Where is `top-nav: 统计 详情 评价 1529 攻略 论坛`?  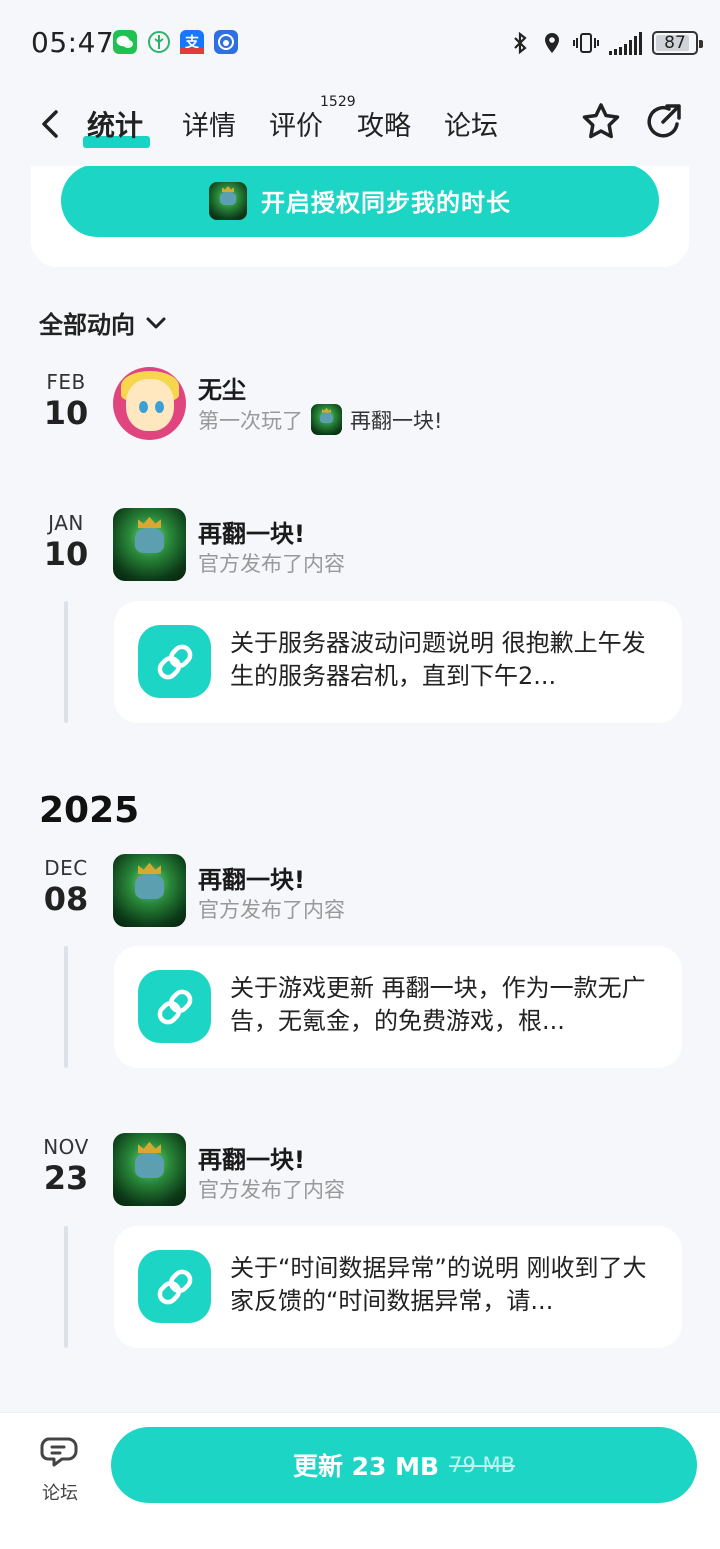 top-nav: 统计 详情 评价 1529 攻略 论坛 is located at coordinates (360, 126).